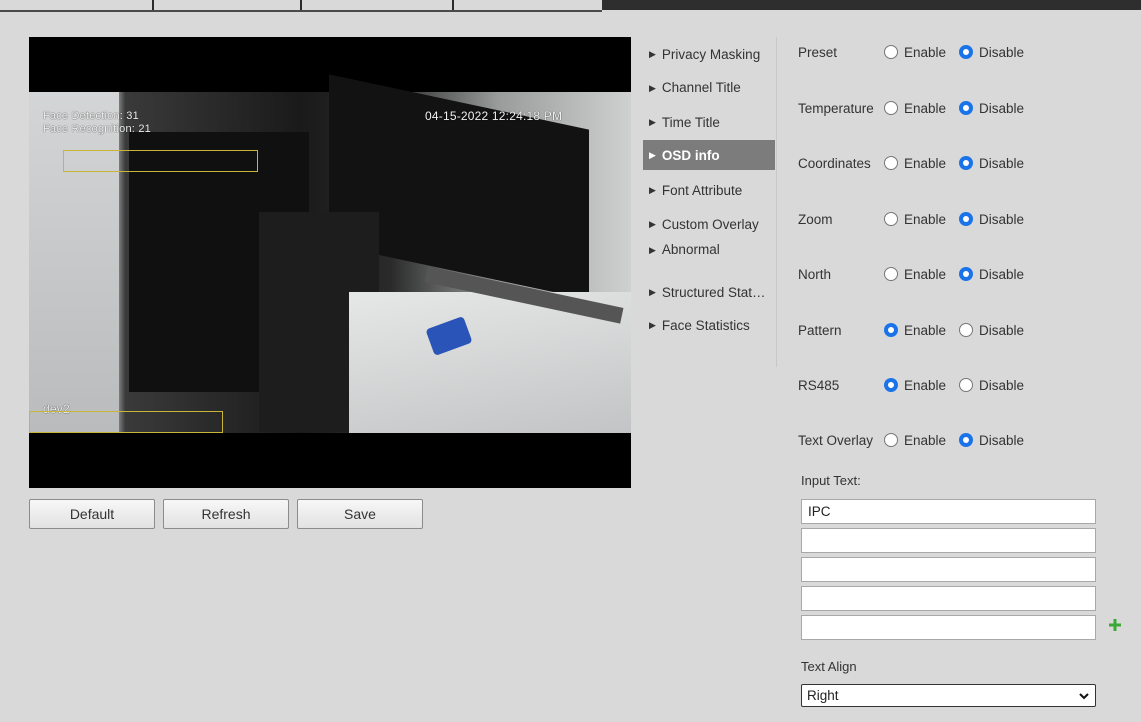  Describe the element at coordinates (915, 385) in the screenshot. I see `rs485-enable-option: Enable` at that location.